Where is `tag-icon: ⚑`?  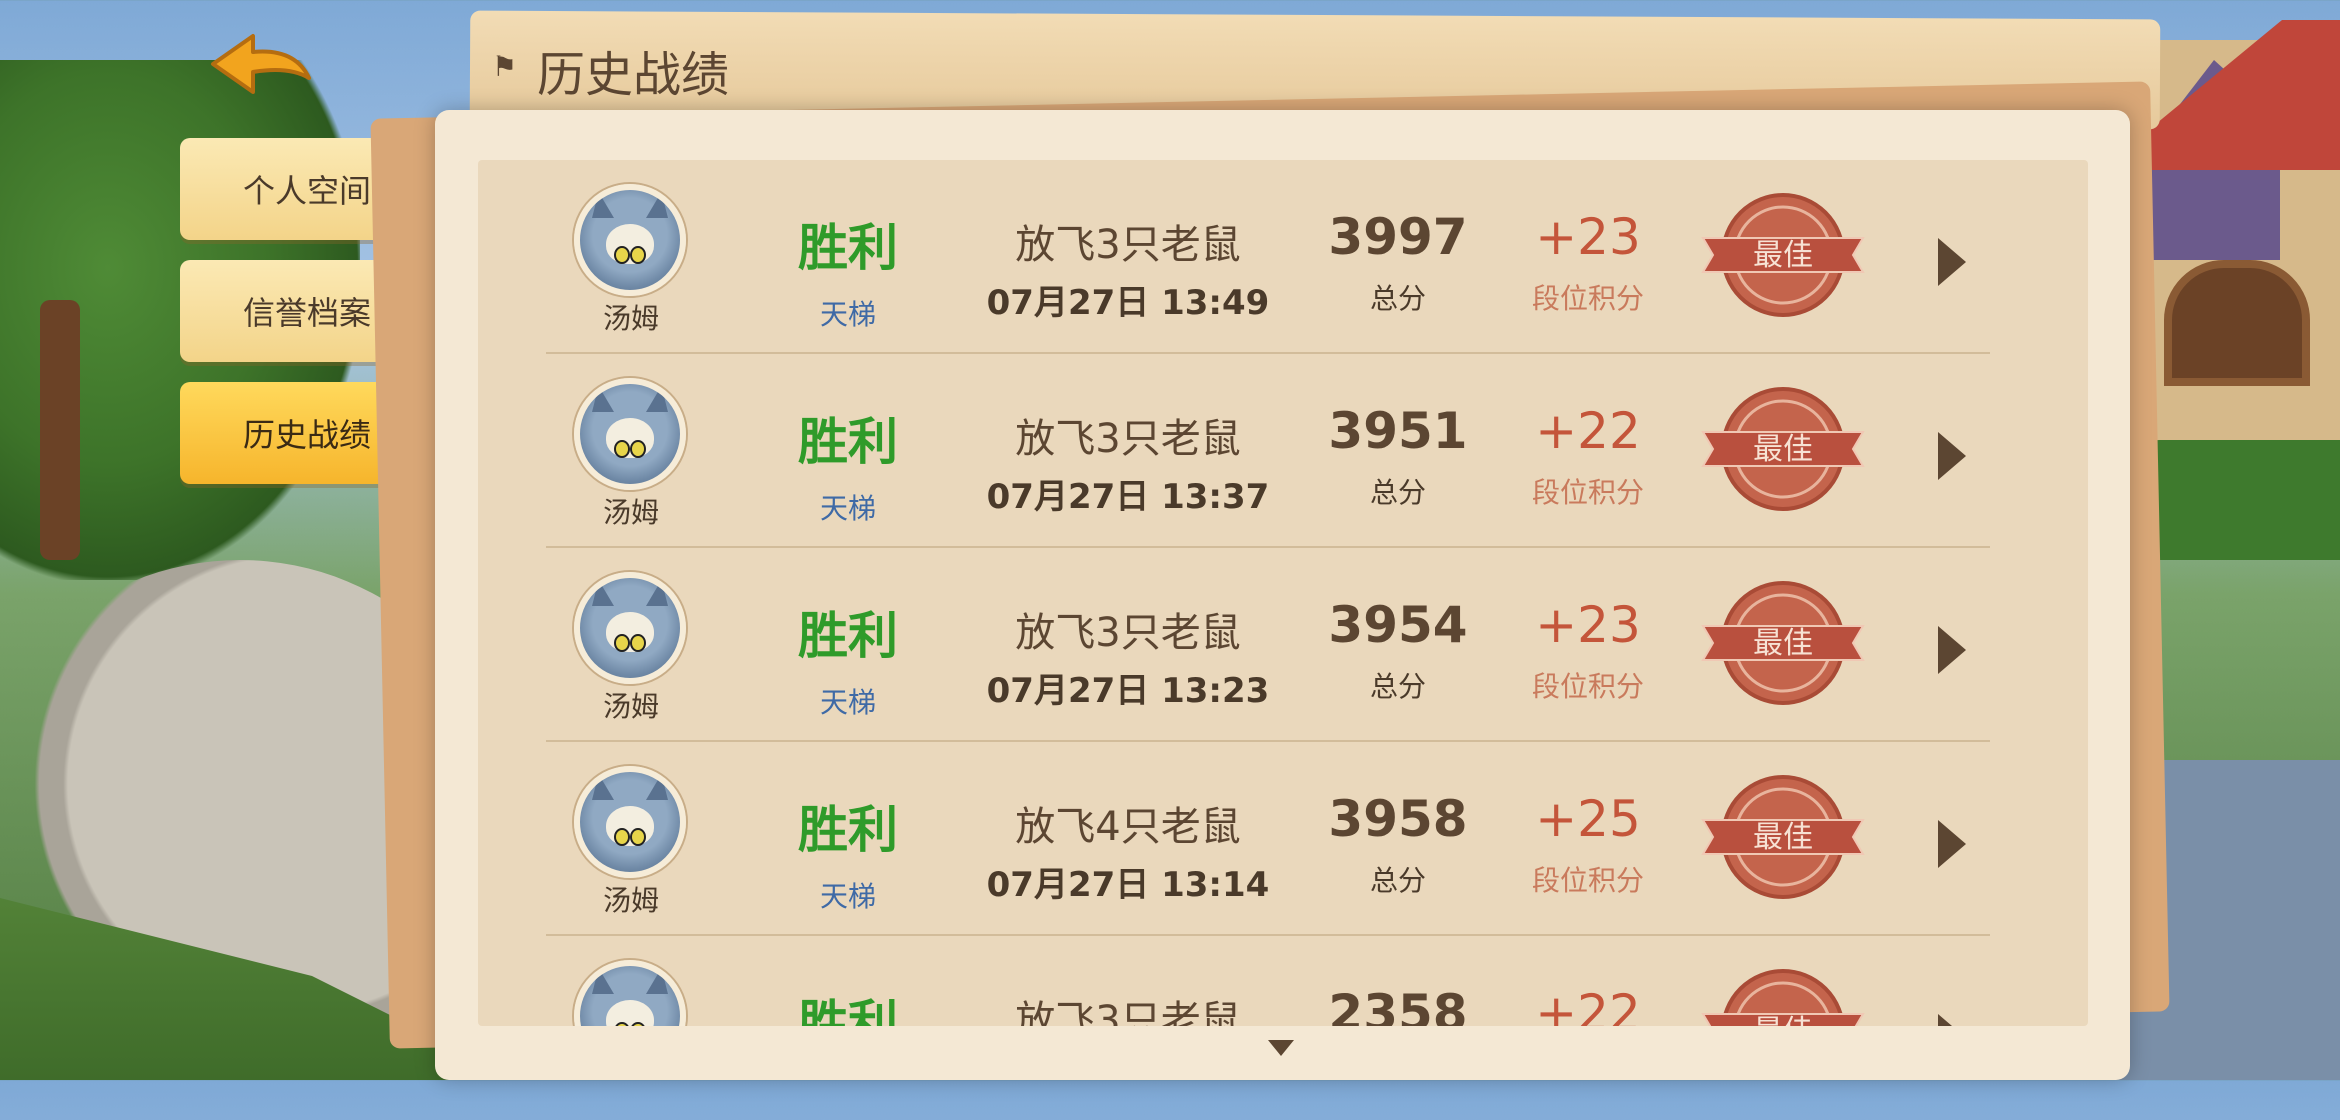
tag-icon: ⚑ is located at coordinates (505, 66).